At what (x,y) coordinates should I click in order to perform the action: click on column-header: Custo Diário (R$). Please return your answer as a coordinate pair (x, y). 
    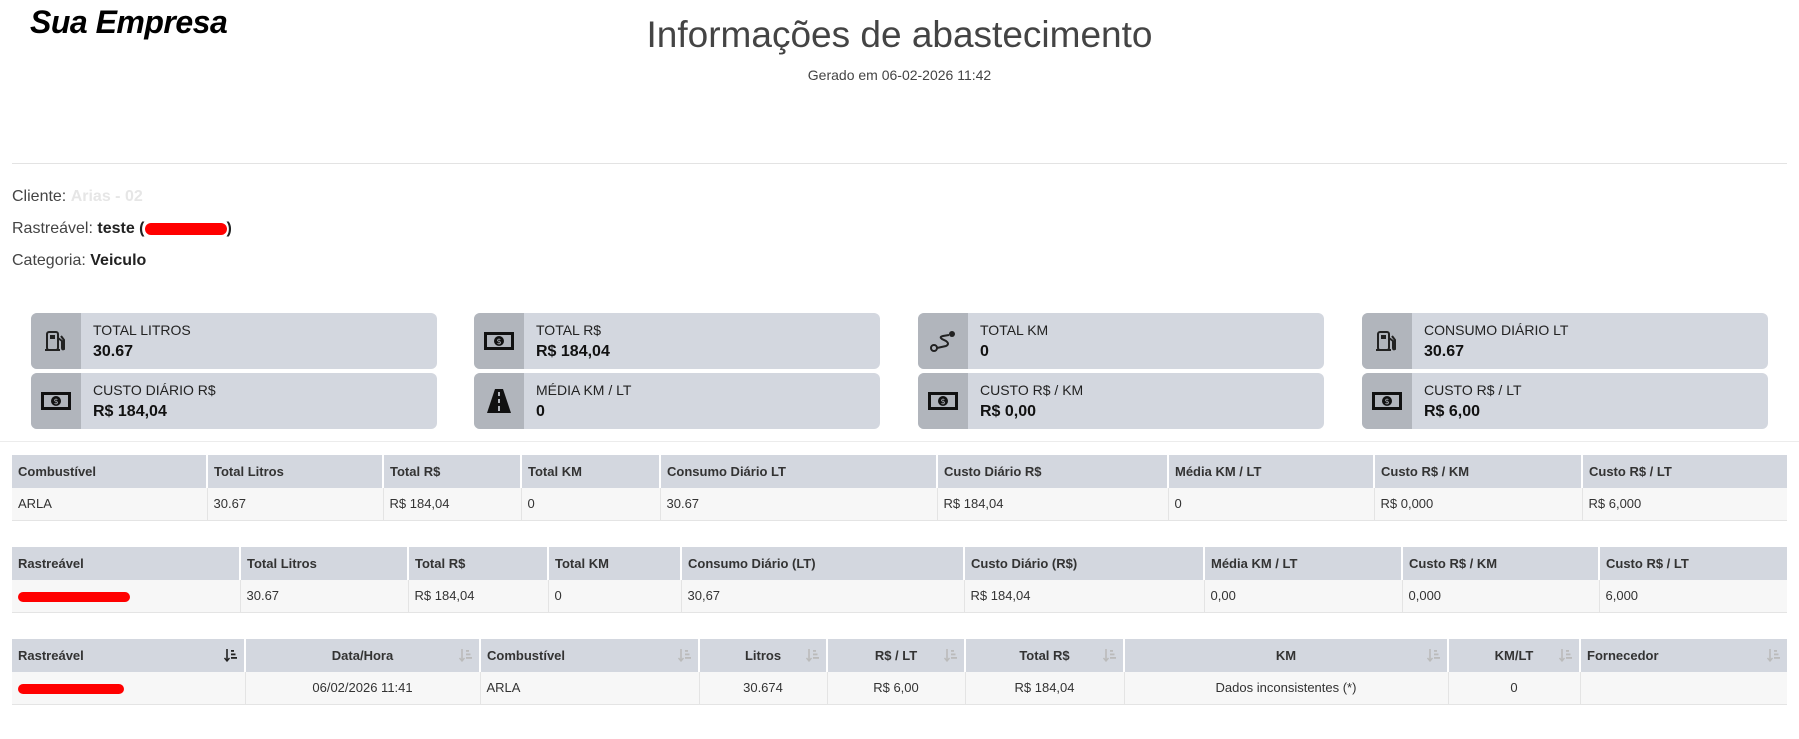
    Looking at the image, I should click on (1084, 563).